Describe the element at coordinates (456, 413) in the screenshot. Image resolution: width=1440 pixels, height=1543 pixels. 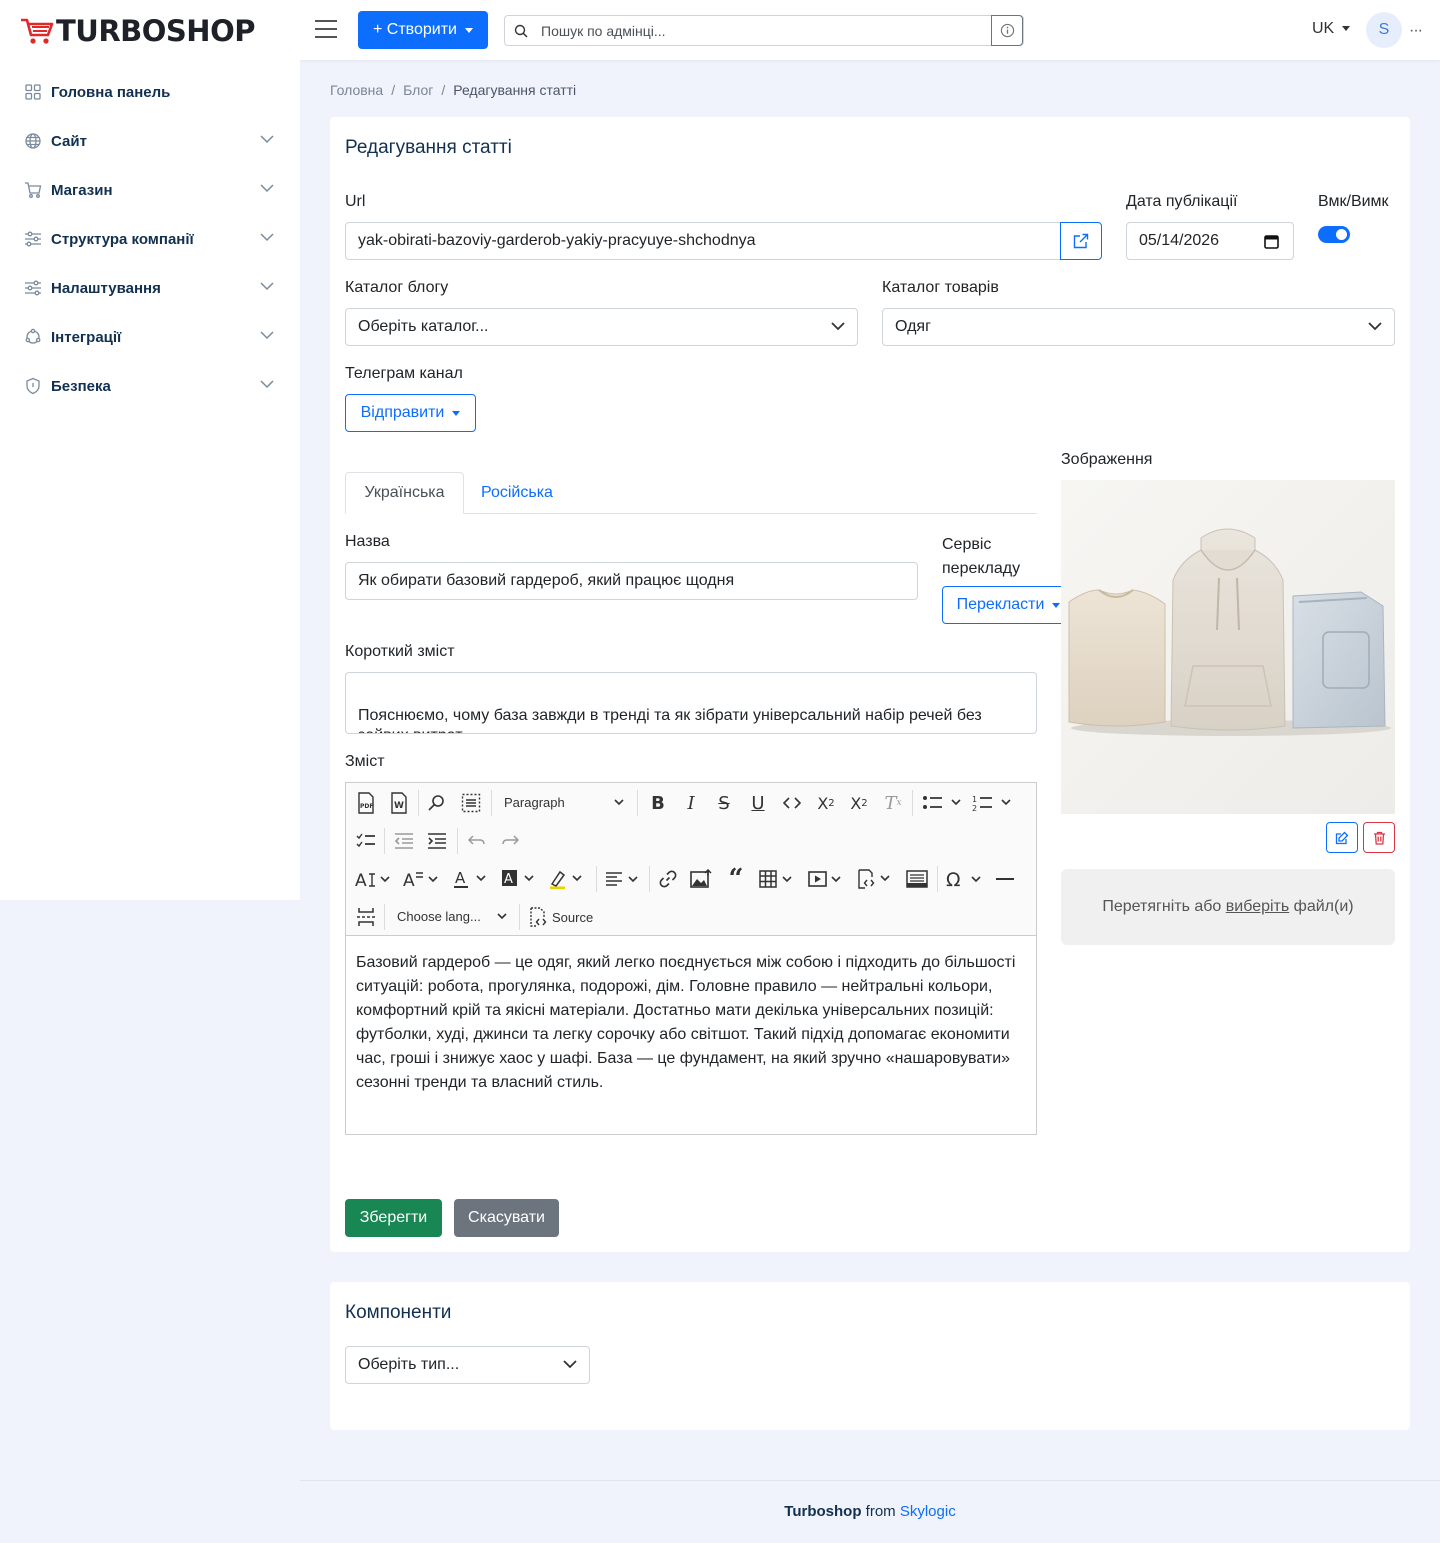
I see `caret-down-icon` at that location.